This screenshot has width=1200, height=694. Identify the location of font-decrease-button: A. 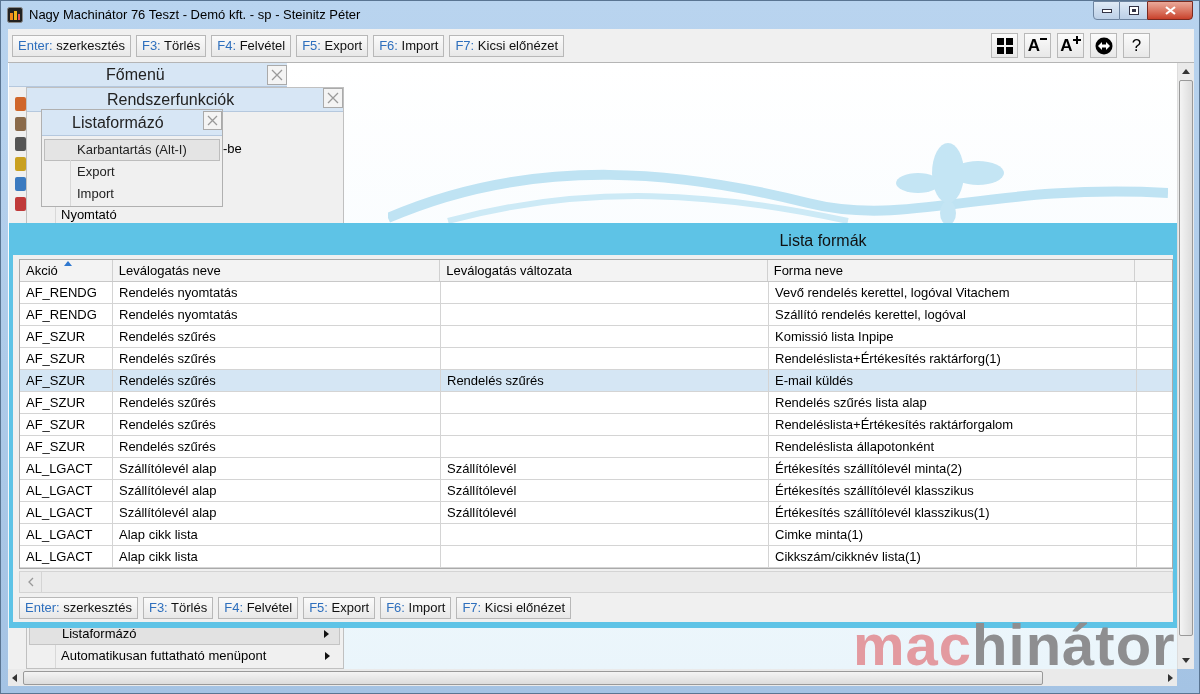
(1037, 45).